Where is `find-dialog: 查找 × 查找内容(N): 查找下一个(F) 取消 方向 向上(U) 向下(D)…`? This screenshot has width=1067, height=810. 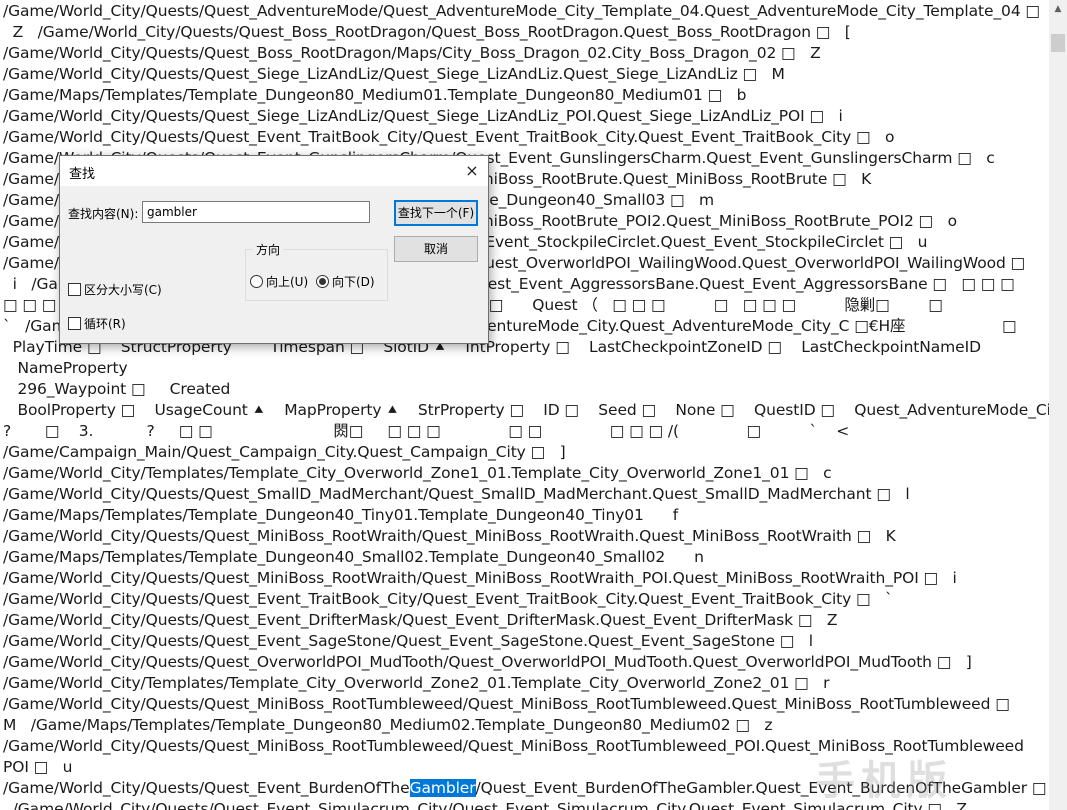 find-dialog: 查找 × 查找内容(N): 查找下一个(F) 取消 方向 向上(U) 向下(D)… is located at coordinates (274, 249).